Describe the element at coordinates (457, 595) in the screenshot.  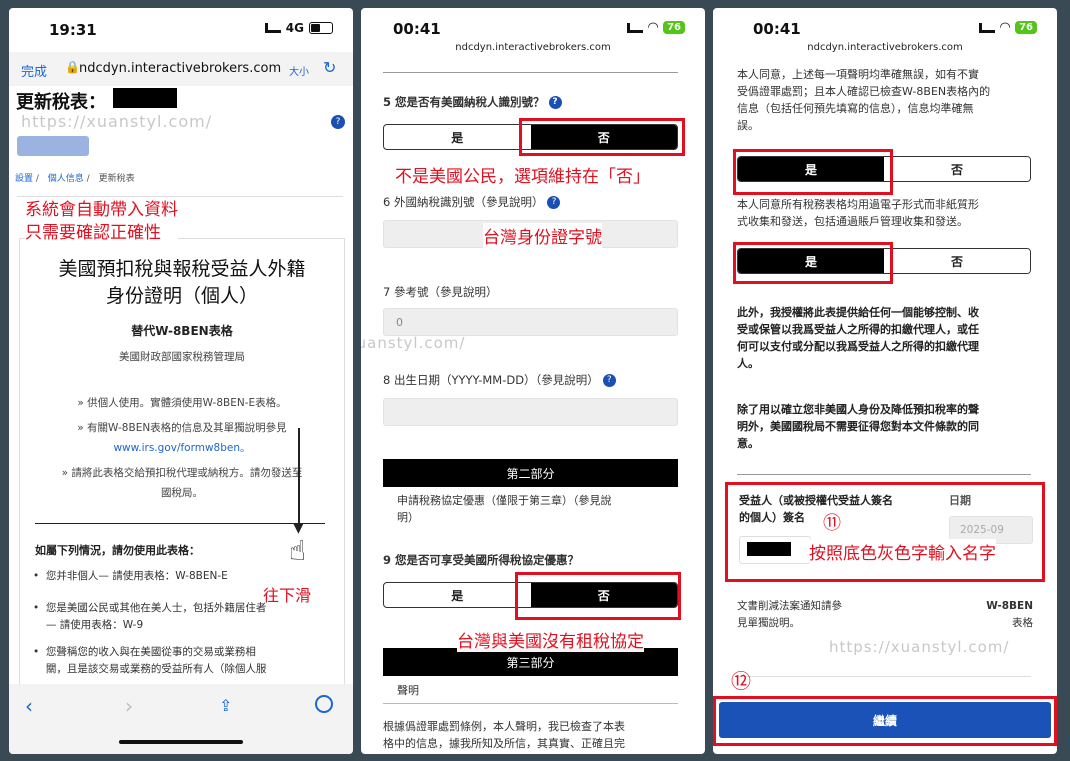
I see `q9-yes: 是` at that location.